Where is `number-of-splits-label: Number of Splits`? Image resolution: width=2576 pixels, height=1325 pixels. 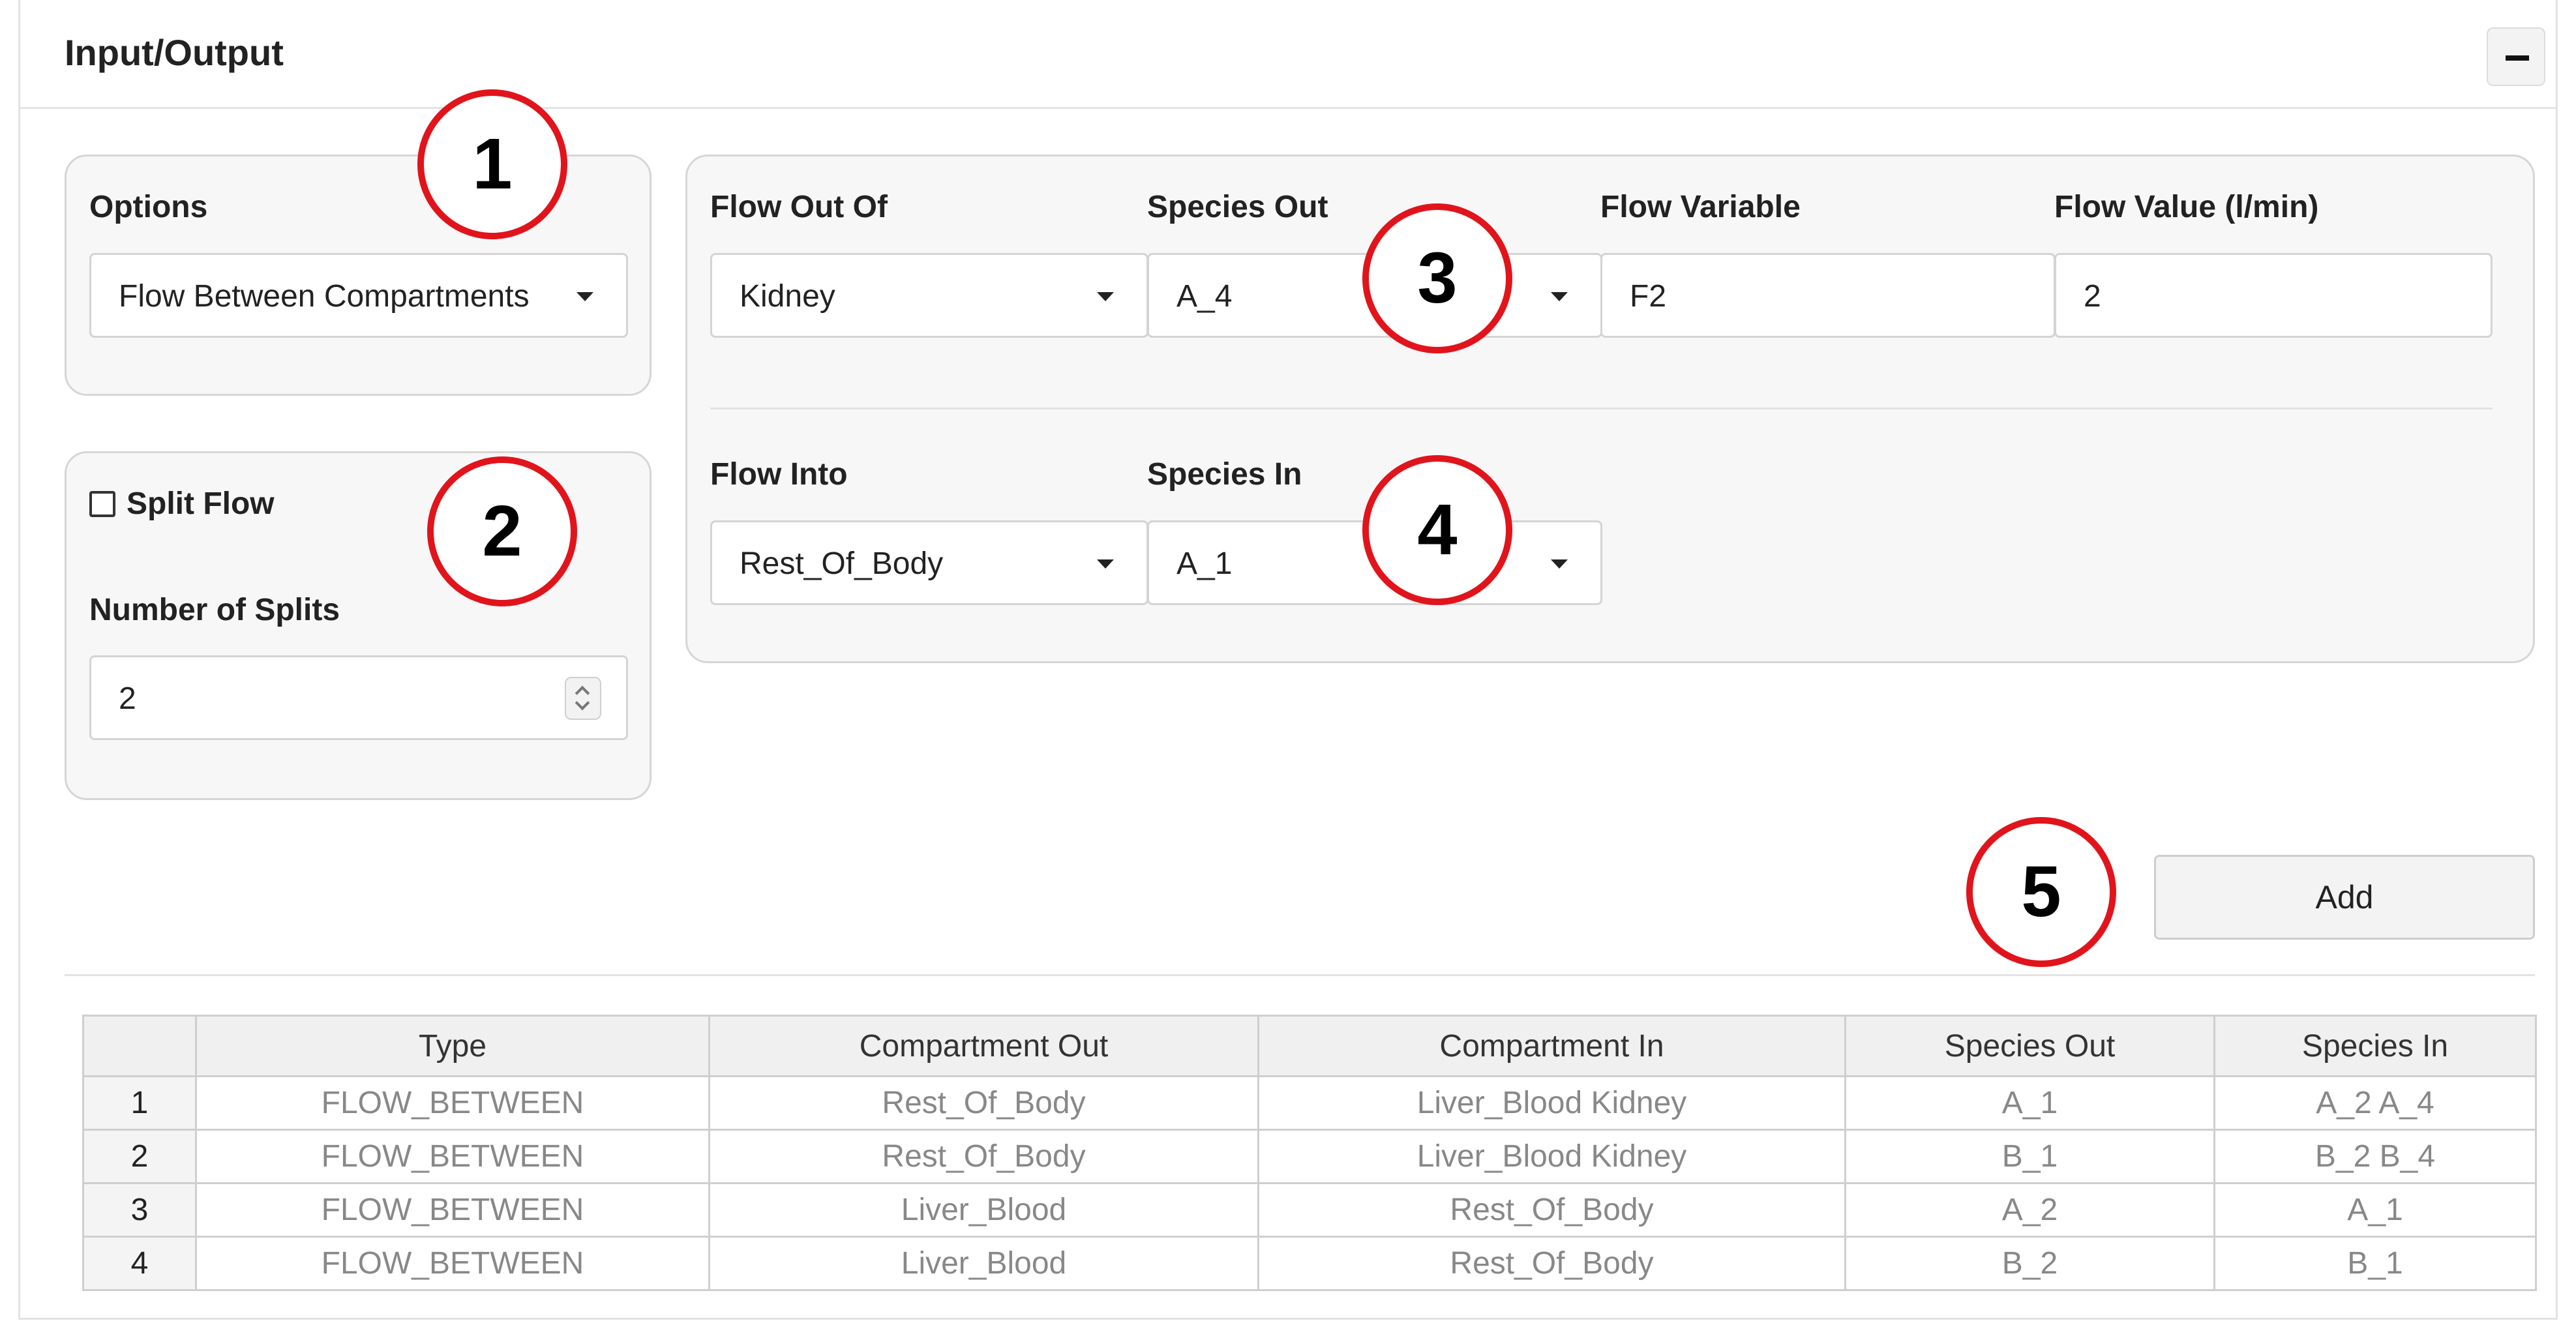
number-of-splits-label: Number of Splits is located at coordinates (214, 610).